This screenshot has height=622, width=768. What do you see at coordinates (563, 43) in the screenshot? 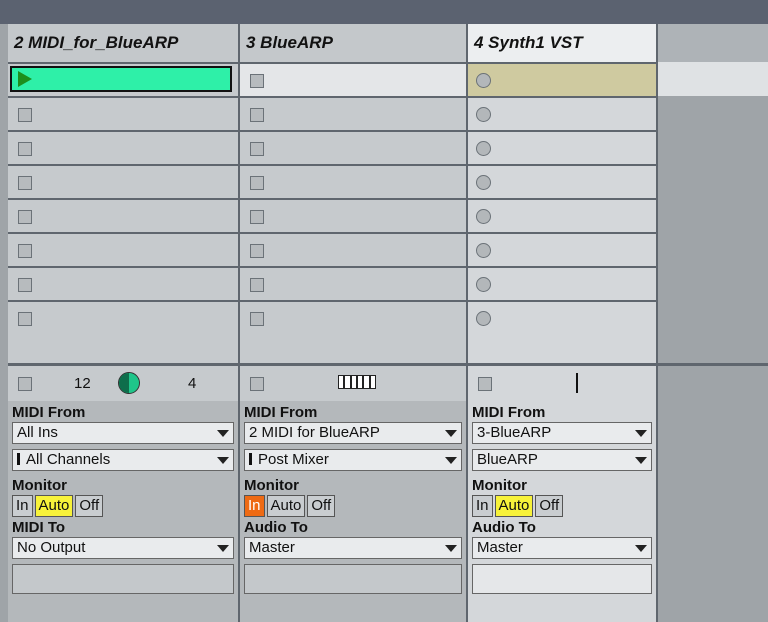
I see `track-title: 4 Synth1 VST` at bounding box center [563, 43].